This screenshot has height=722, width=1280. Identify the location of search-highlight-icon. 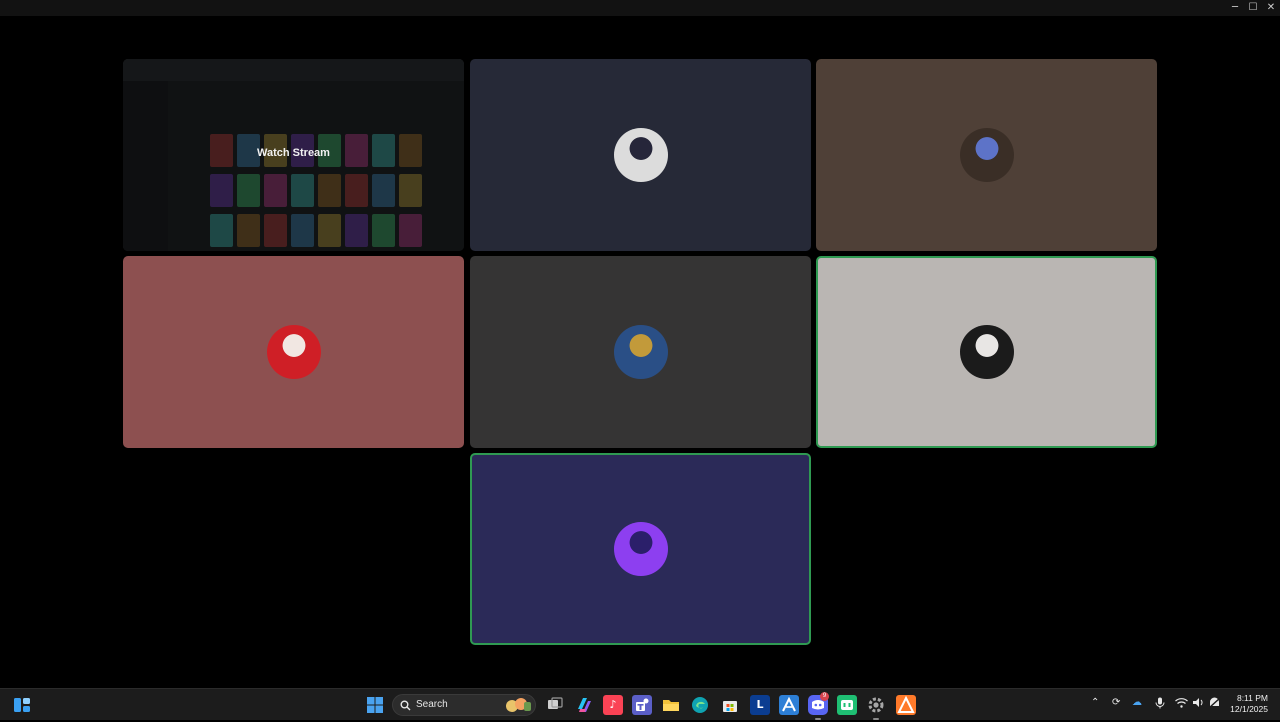
(518, 705).